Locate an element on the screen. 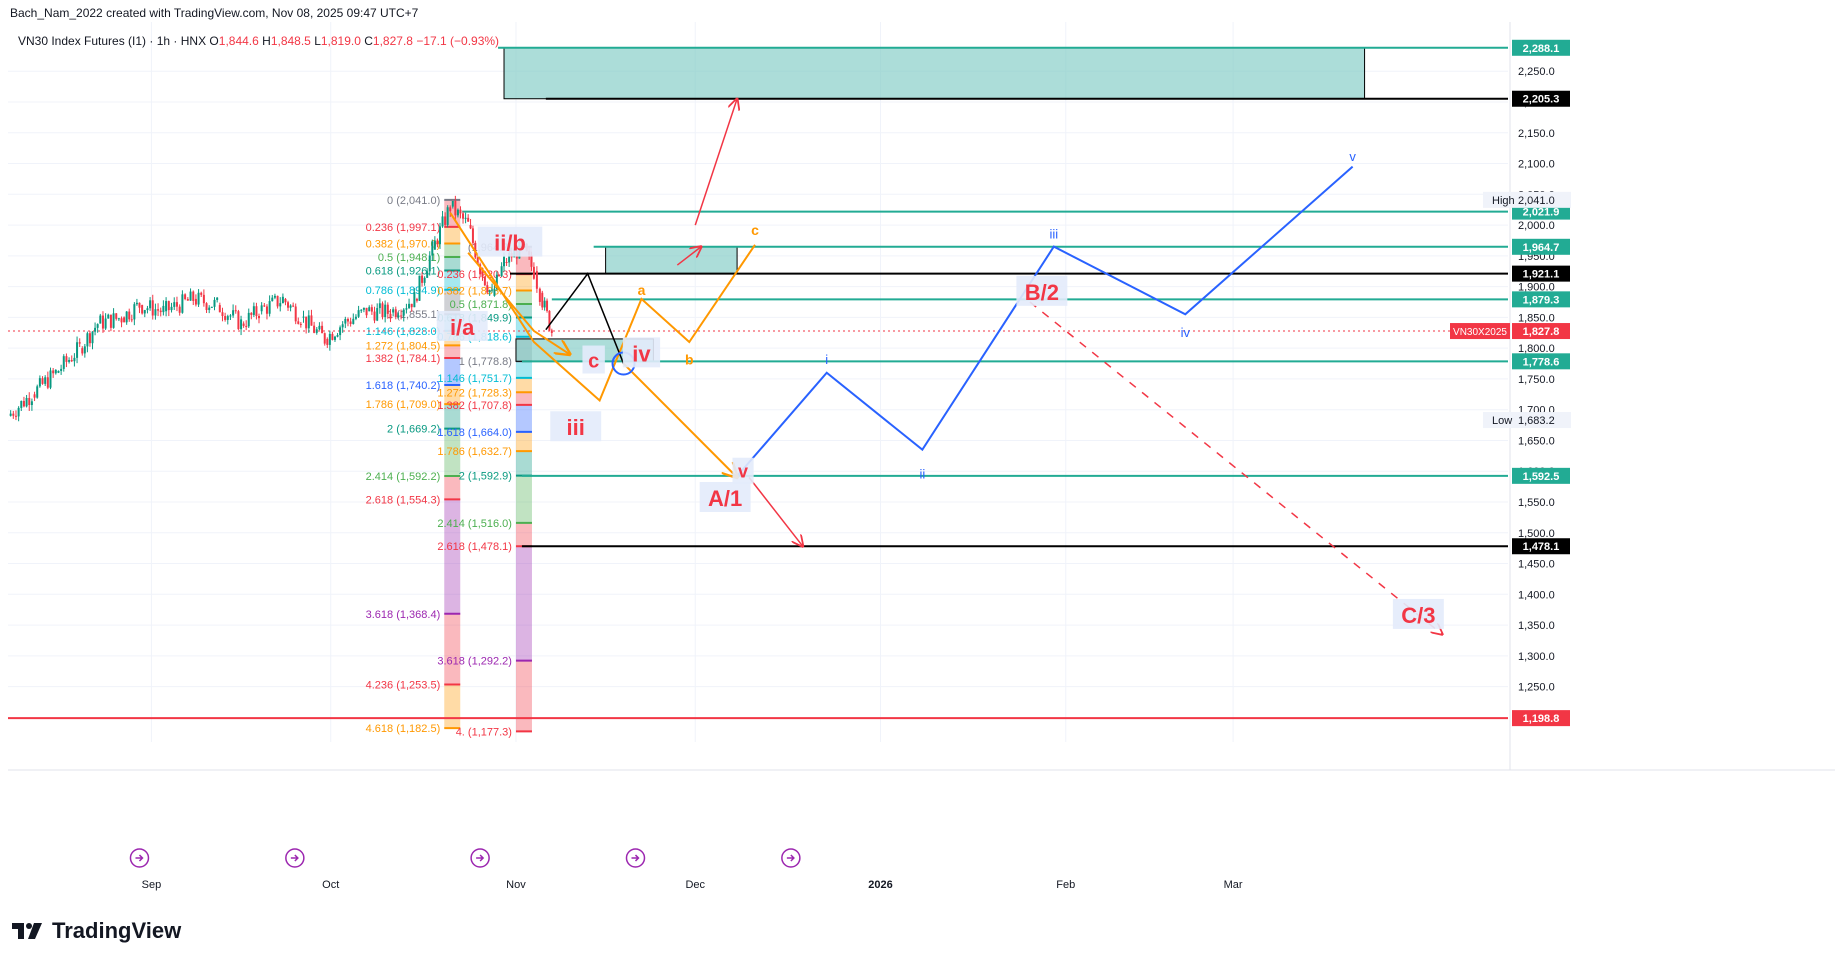 The height and width of the screenshot is (957, 1835). fib_left-level-label: 3.618 (1,368.4) is located at coordinates (403, 615).